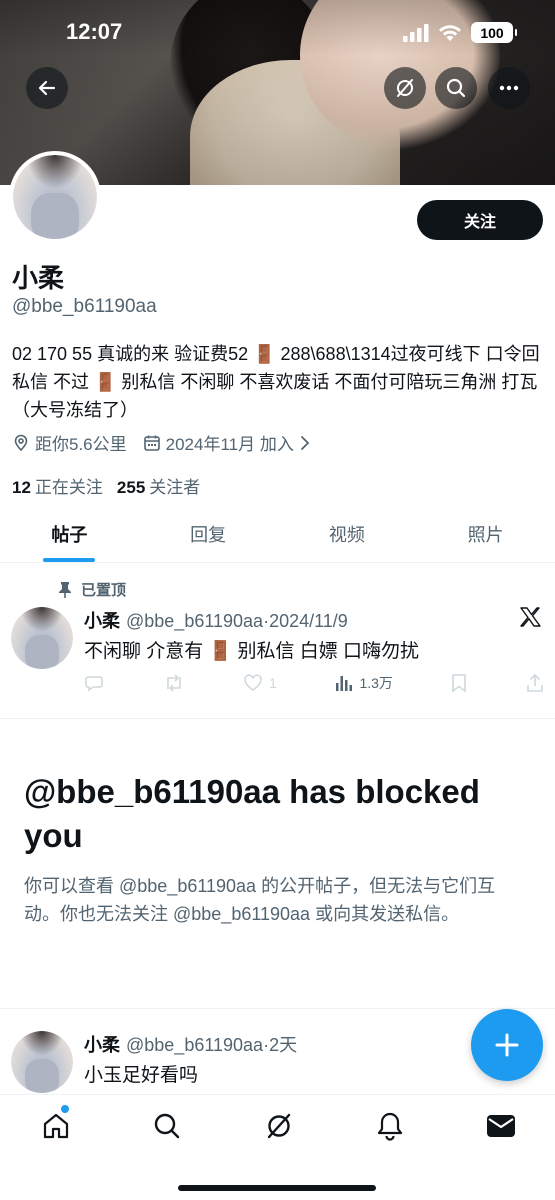 This screenshot has width=555, height=1200. I want to click on more-icon, so click(509, 88).